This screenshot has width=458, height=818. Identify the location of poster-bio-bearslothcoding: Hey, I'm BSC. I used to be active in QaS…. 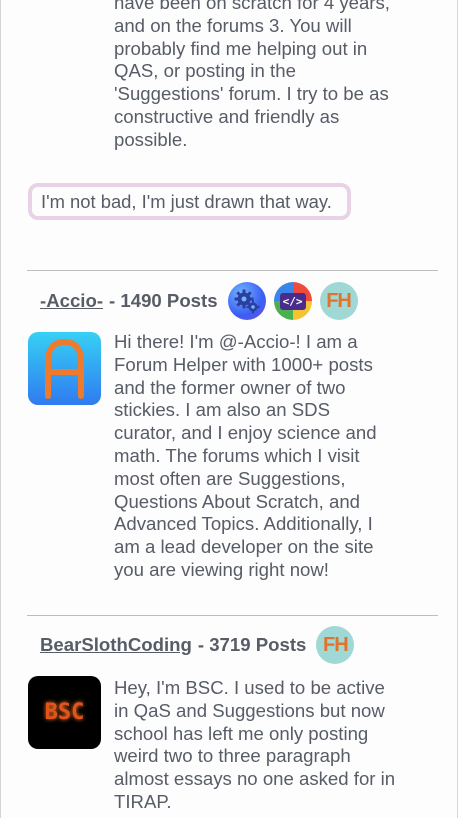
(264, 745).